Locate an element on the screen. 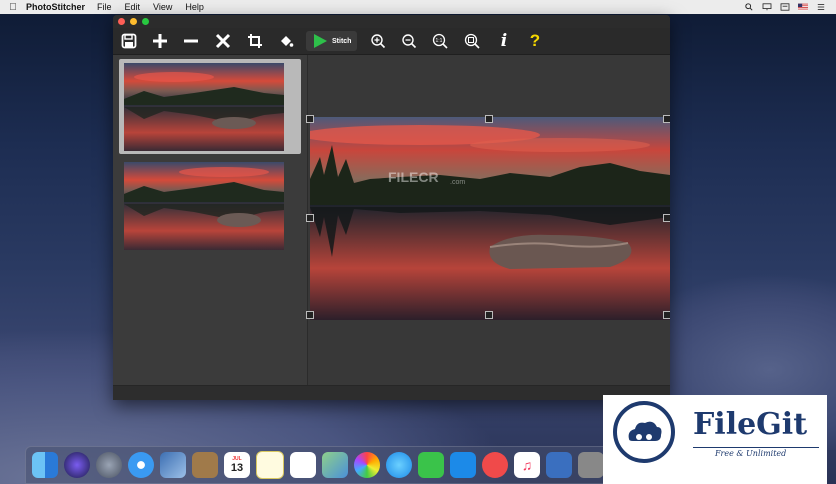  delete-all-button is located at coordinates (223, 41).